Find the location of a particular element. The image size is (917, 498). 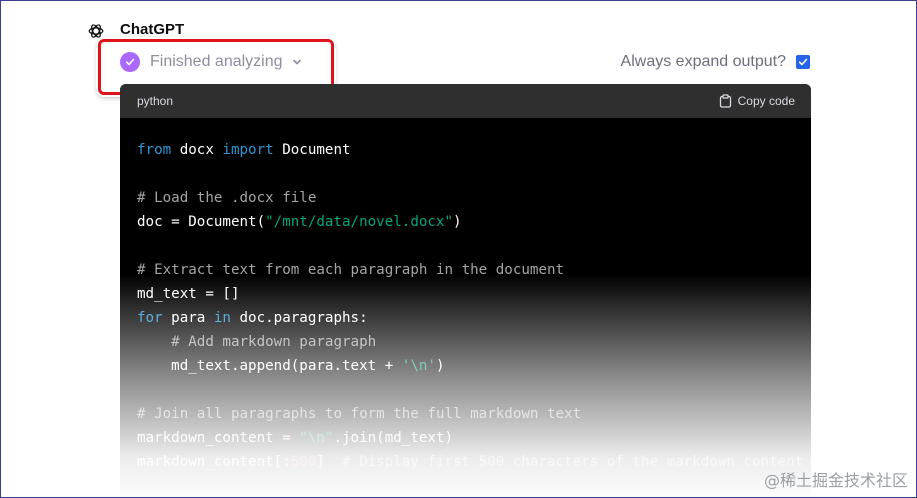

code-token: doc.paragraphs: is located at coordinates (299, 318).